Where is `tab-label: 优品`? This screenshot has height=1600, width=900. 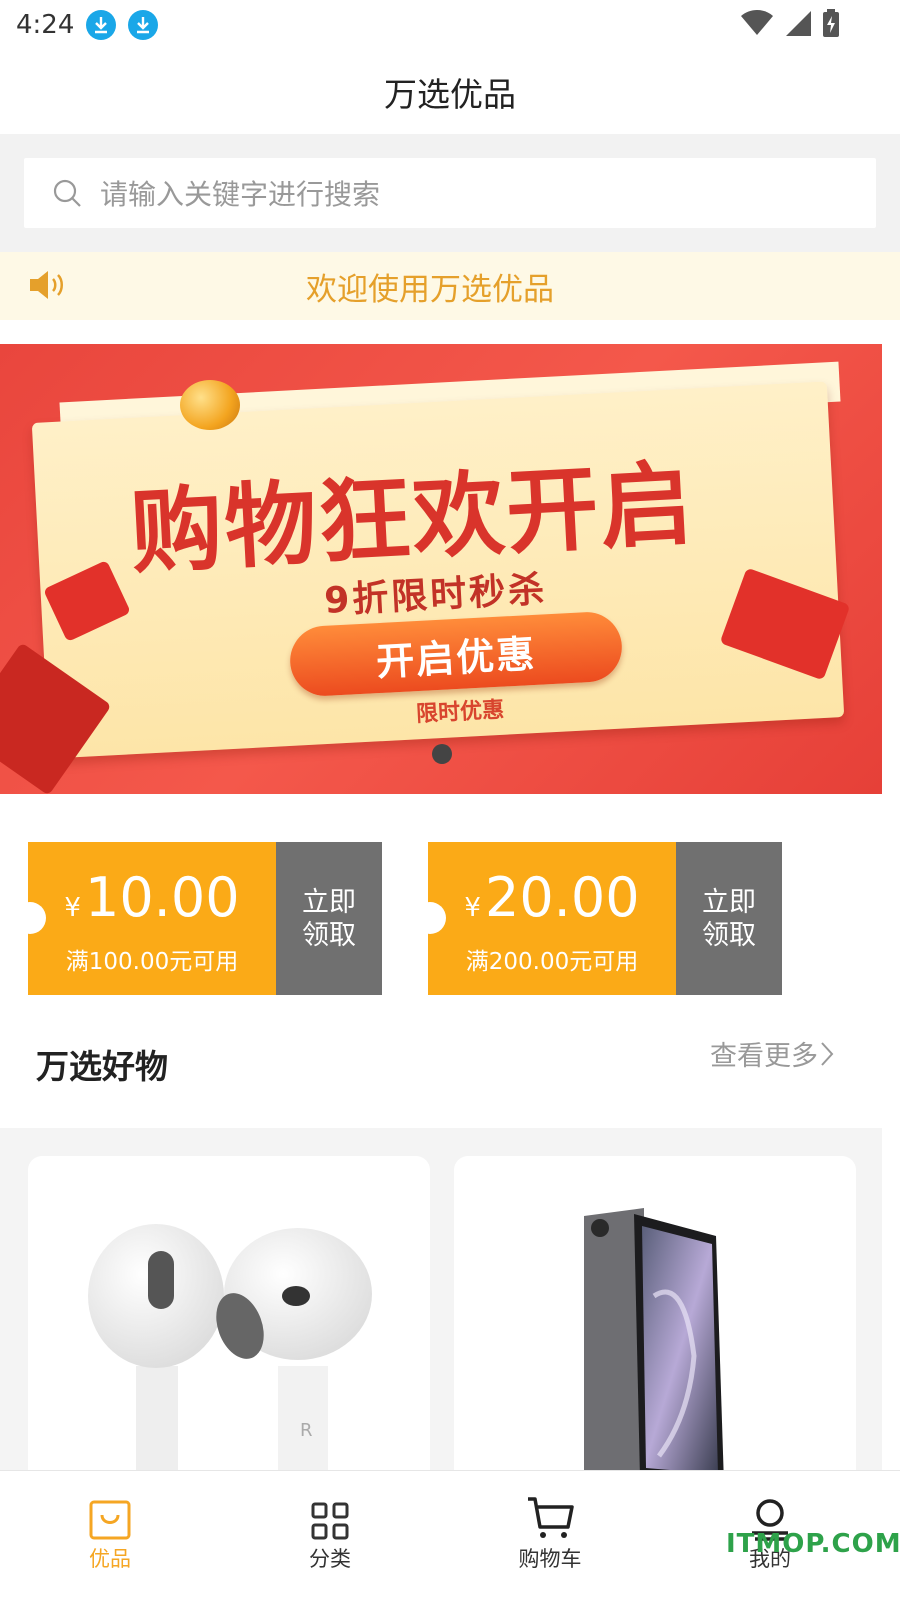 tab-label: 优品 is located at coordinates (110, 1559).